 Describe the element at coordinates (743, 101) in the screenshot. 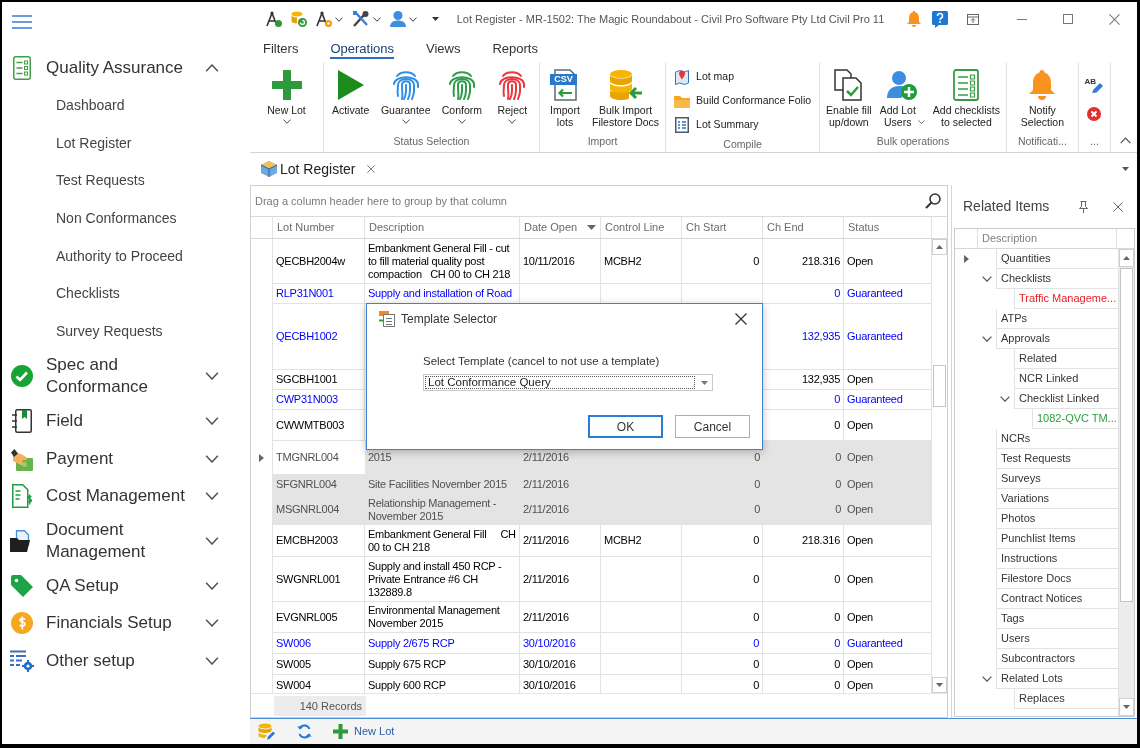

I see `ribbon-button: Build Conformance Folio` at that location.